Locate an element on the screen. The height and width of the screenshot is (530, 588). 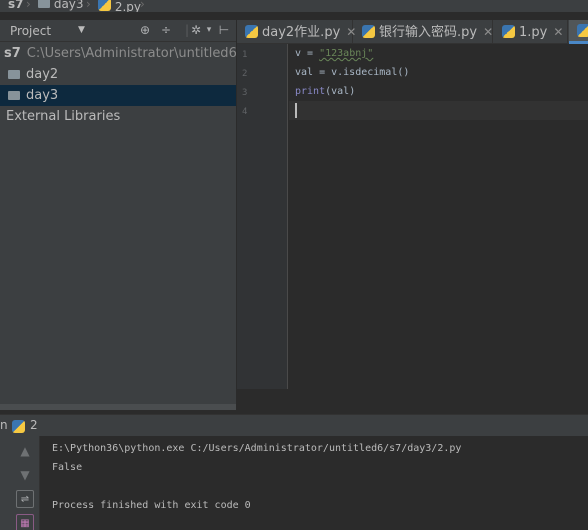
code-line-3: print(val) is located at coordinates (325, 91).